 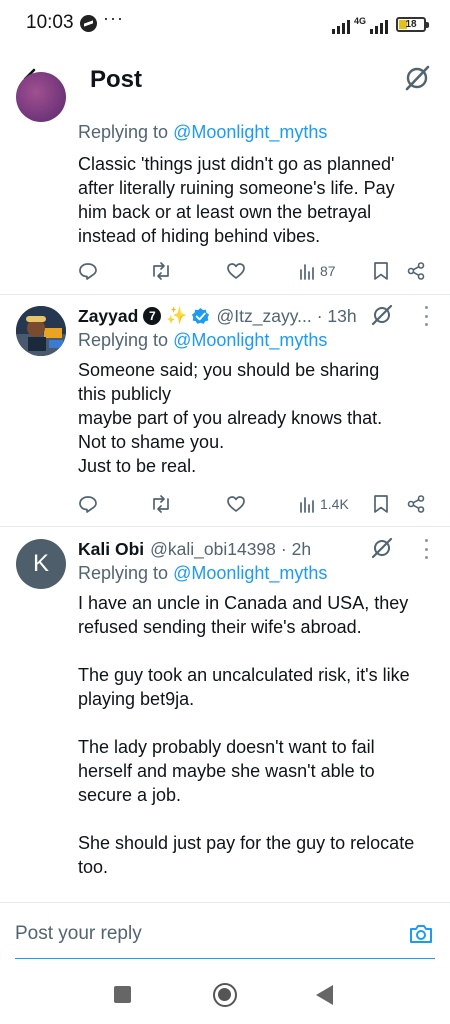 I want to click on avatar-letter: K, so click(x=40, y=563).